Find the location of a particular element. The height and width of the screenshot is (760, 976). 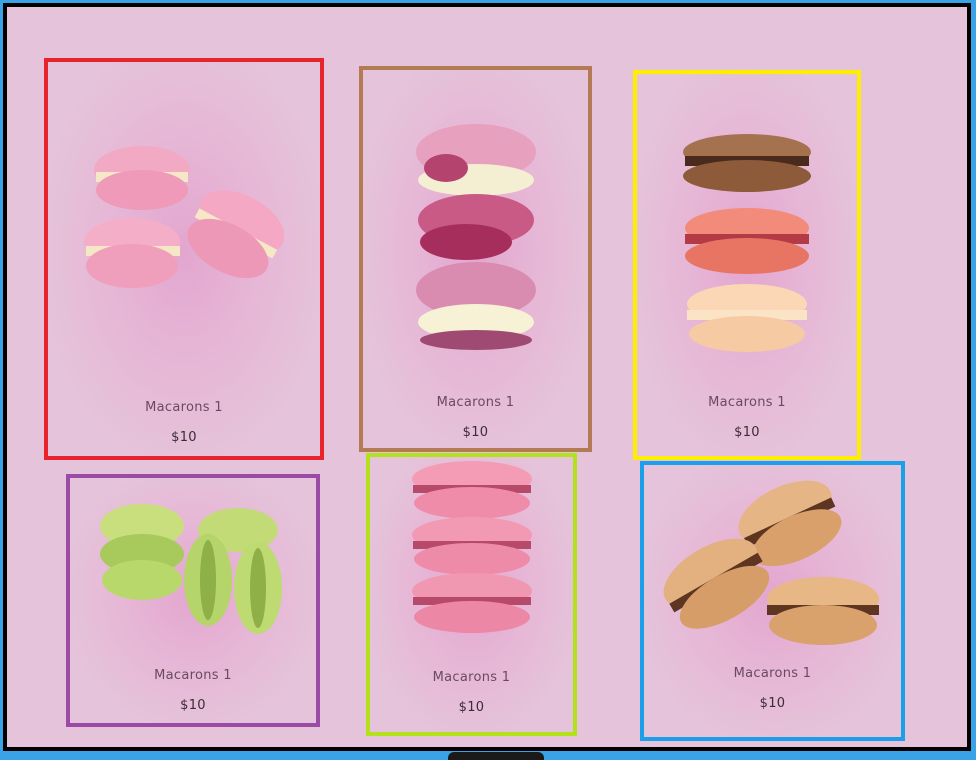

pink-macarons-cluster-image is located at coordinates (184, 227).